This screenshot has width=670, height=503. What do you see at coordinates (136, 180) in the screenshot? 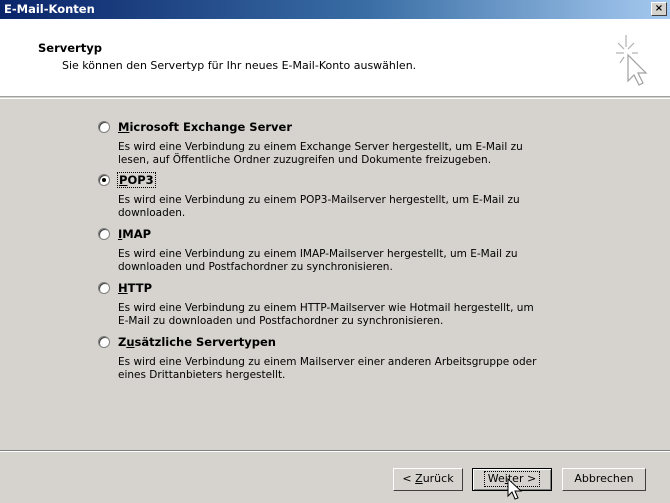
I see `option-pop3-label: POP3` at bounding box center [136, 180].